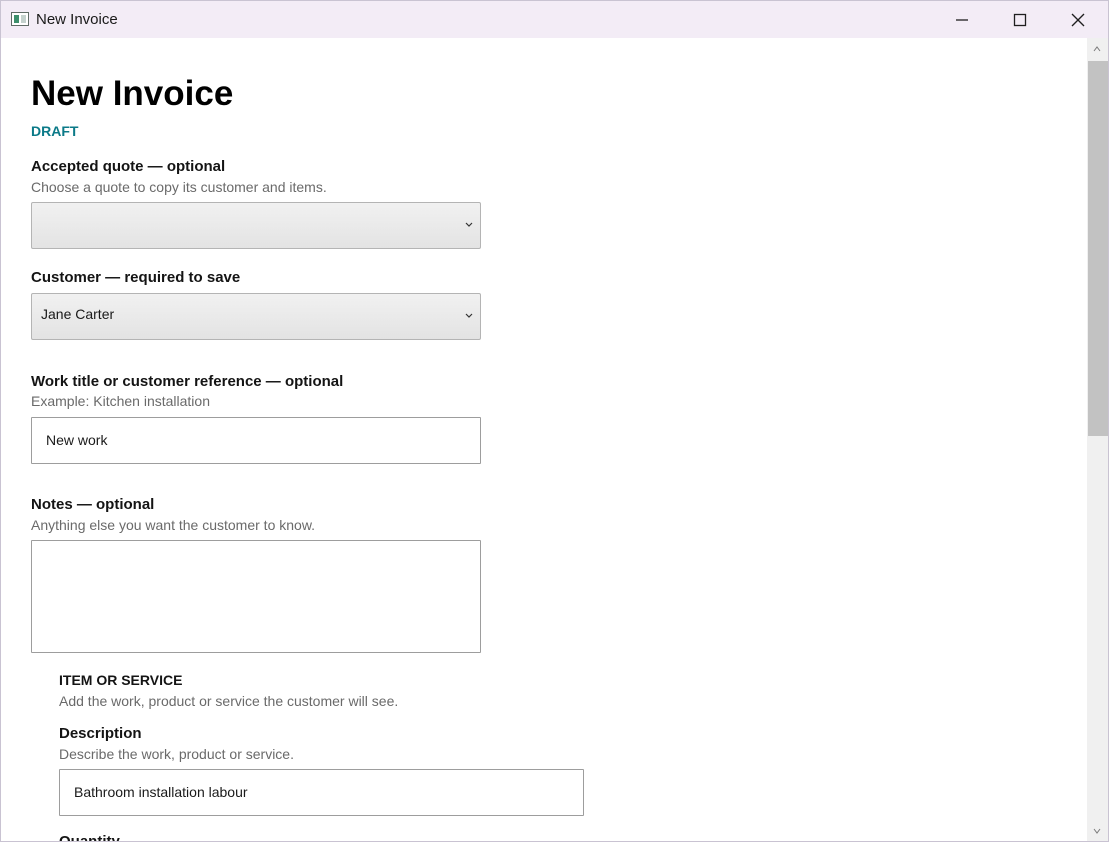  What do you see at coordinates (161, 792) in the screenshot?
I see `description-value: Bathroom installation labour` at bounding box center [161, 792].